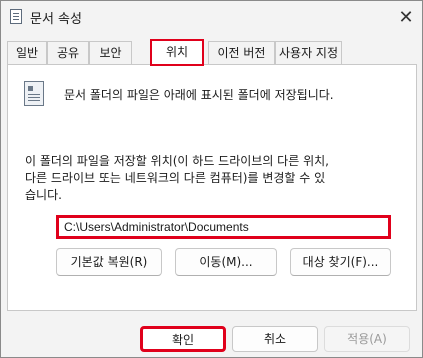 The width and height of the screenshot is (423, 358). Describe the element at coordinates (275, 339) in the screenshot. I see `cancel-button: 취소` at that location.